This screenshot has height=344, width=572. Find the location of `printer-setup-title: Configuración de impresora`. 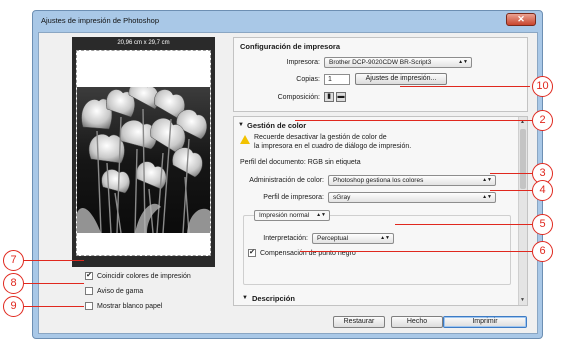

printer-setup-title: Configuración de impresora is located at coordinates (290, 46).